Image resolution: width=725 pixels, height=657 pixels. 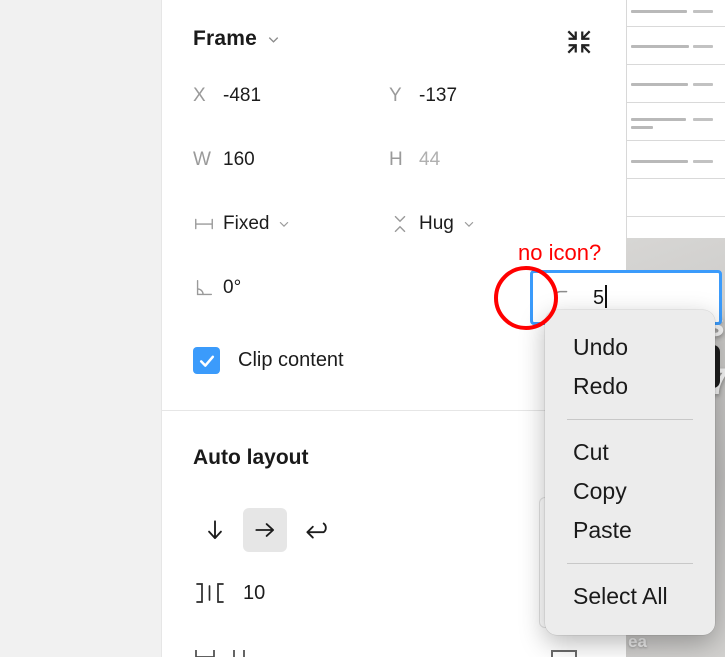 I want to click on vertical-resize-field: Hug, so click(x=432, y=224).